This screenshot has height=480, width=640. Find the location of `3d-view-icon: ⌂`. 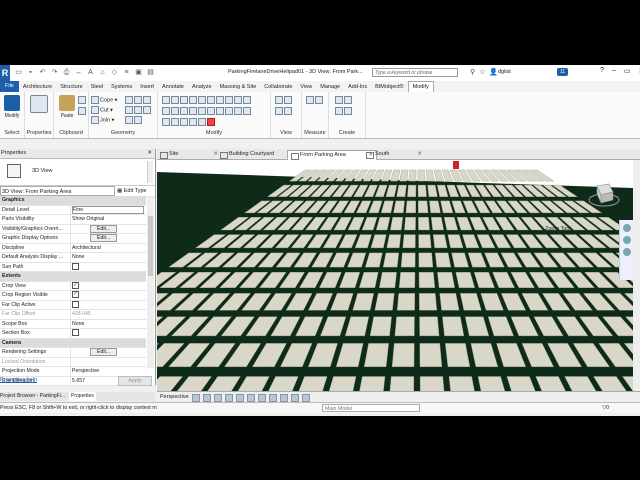

3d-view-icon: ⌂ is located at coordinates (102, 72).